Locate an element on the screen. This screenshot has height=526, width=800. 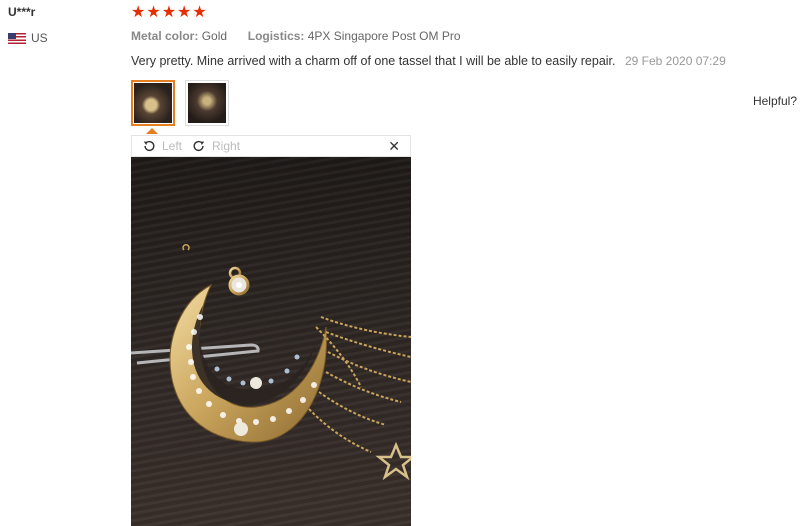
reviewer-name: U***r is located at coordinates (22, 12).